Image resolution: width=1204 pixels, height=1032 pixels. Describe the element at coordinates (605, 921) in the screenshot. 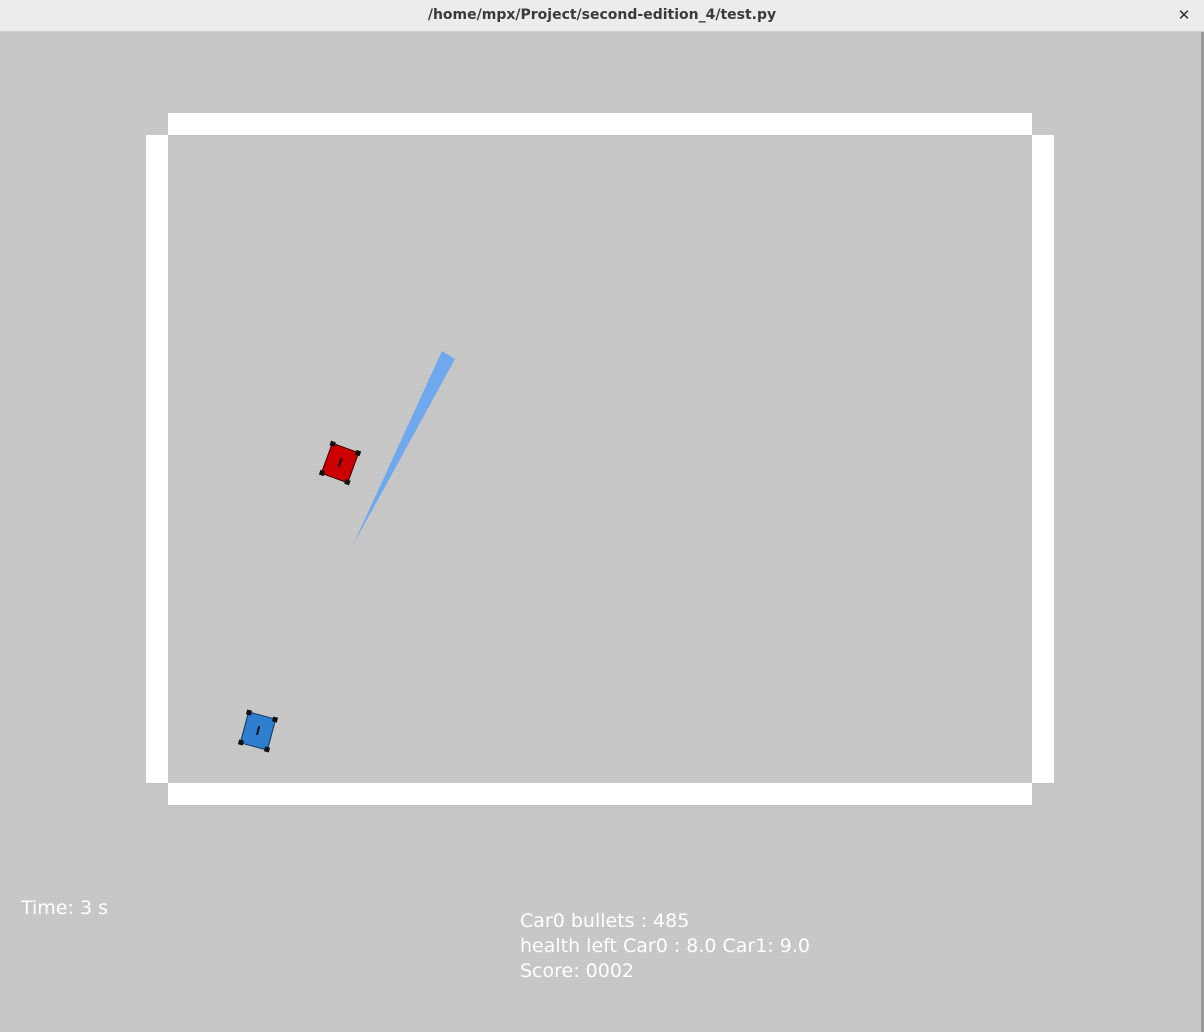

I see `bullets-label: Car0 bullets : 485` at that location.